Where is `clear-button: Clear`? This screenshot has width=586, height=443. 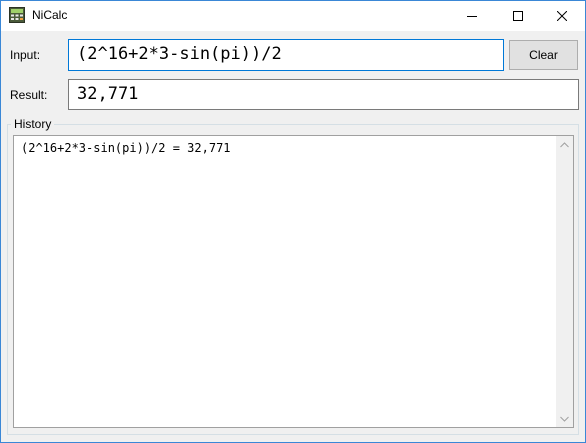 clear-button: Clear is located at coordinates (543, 55).